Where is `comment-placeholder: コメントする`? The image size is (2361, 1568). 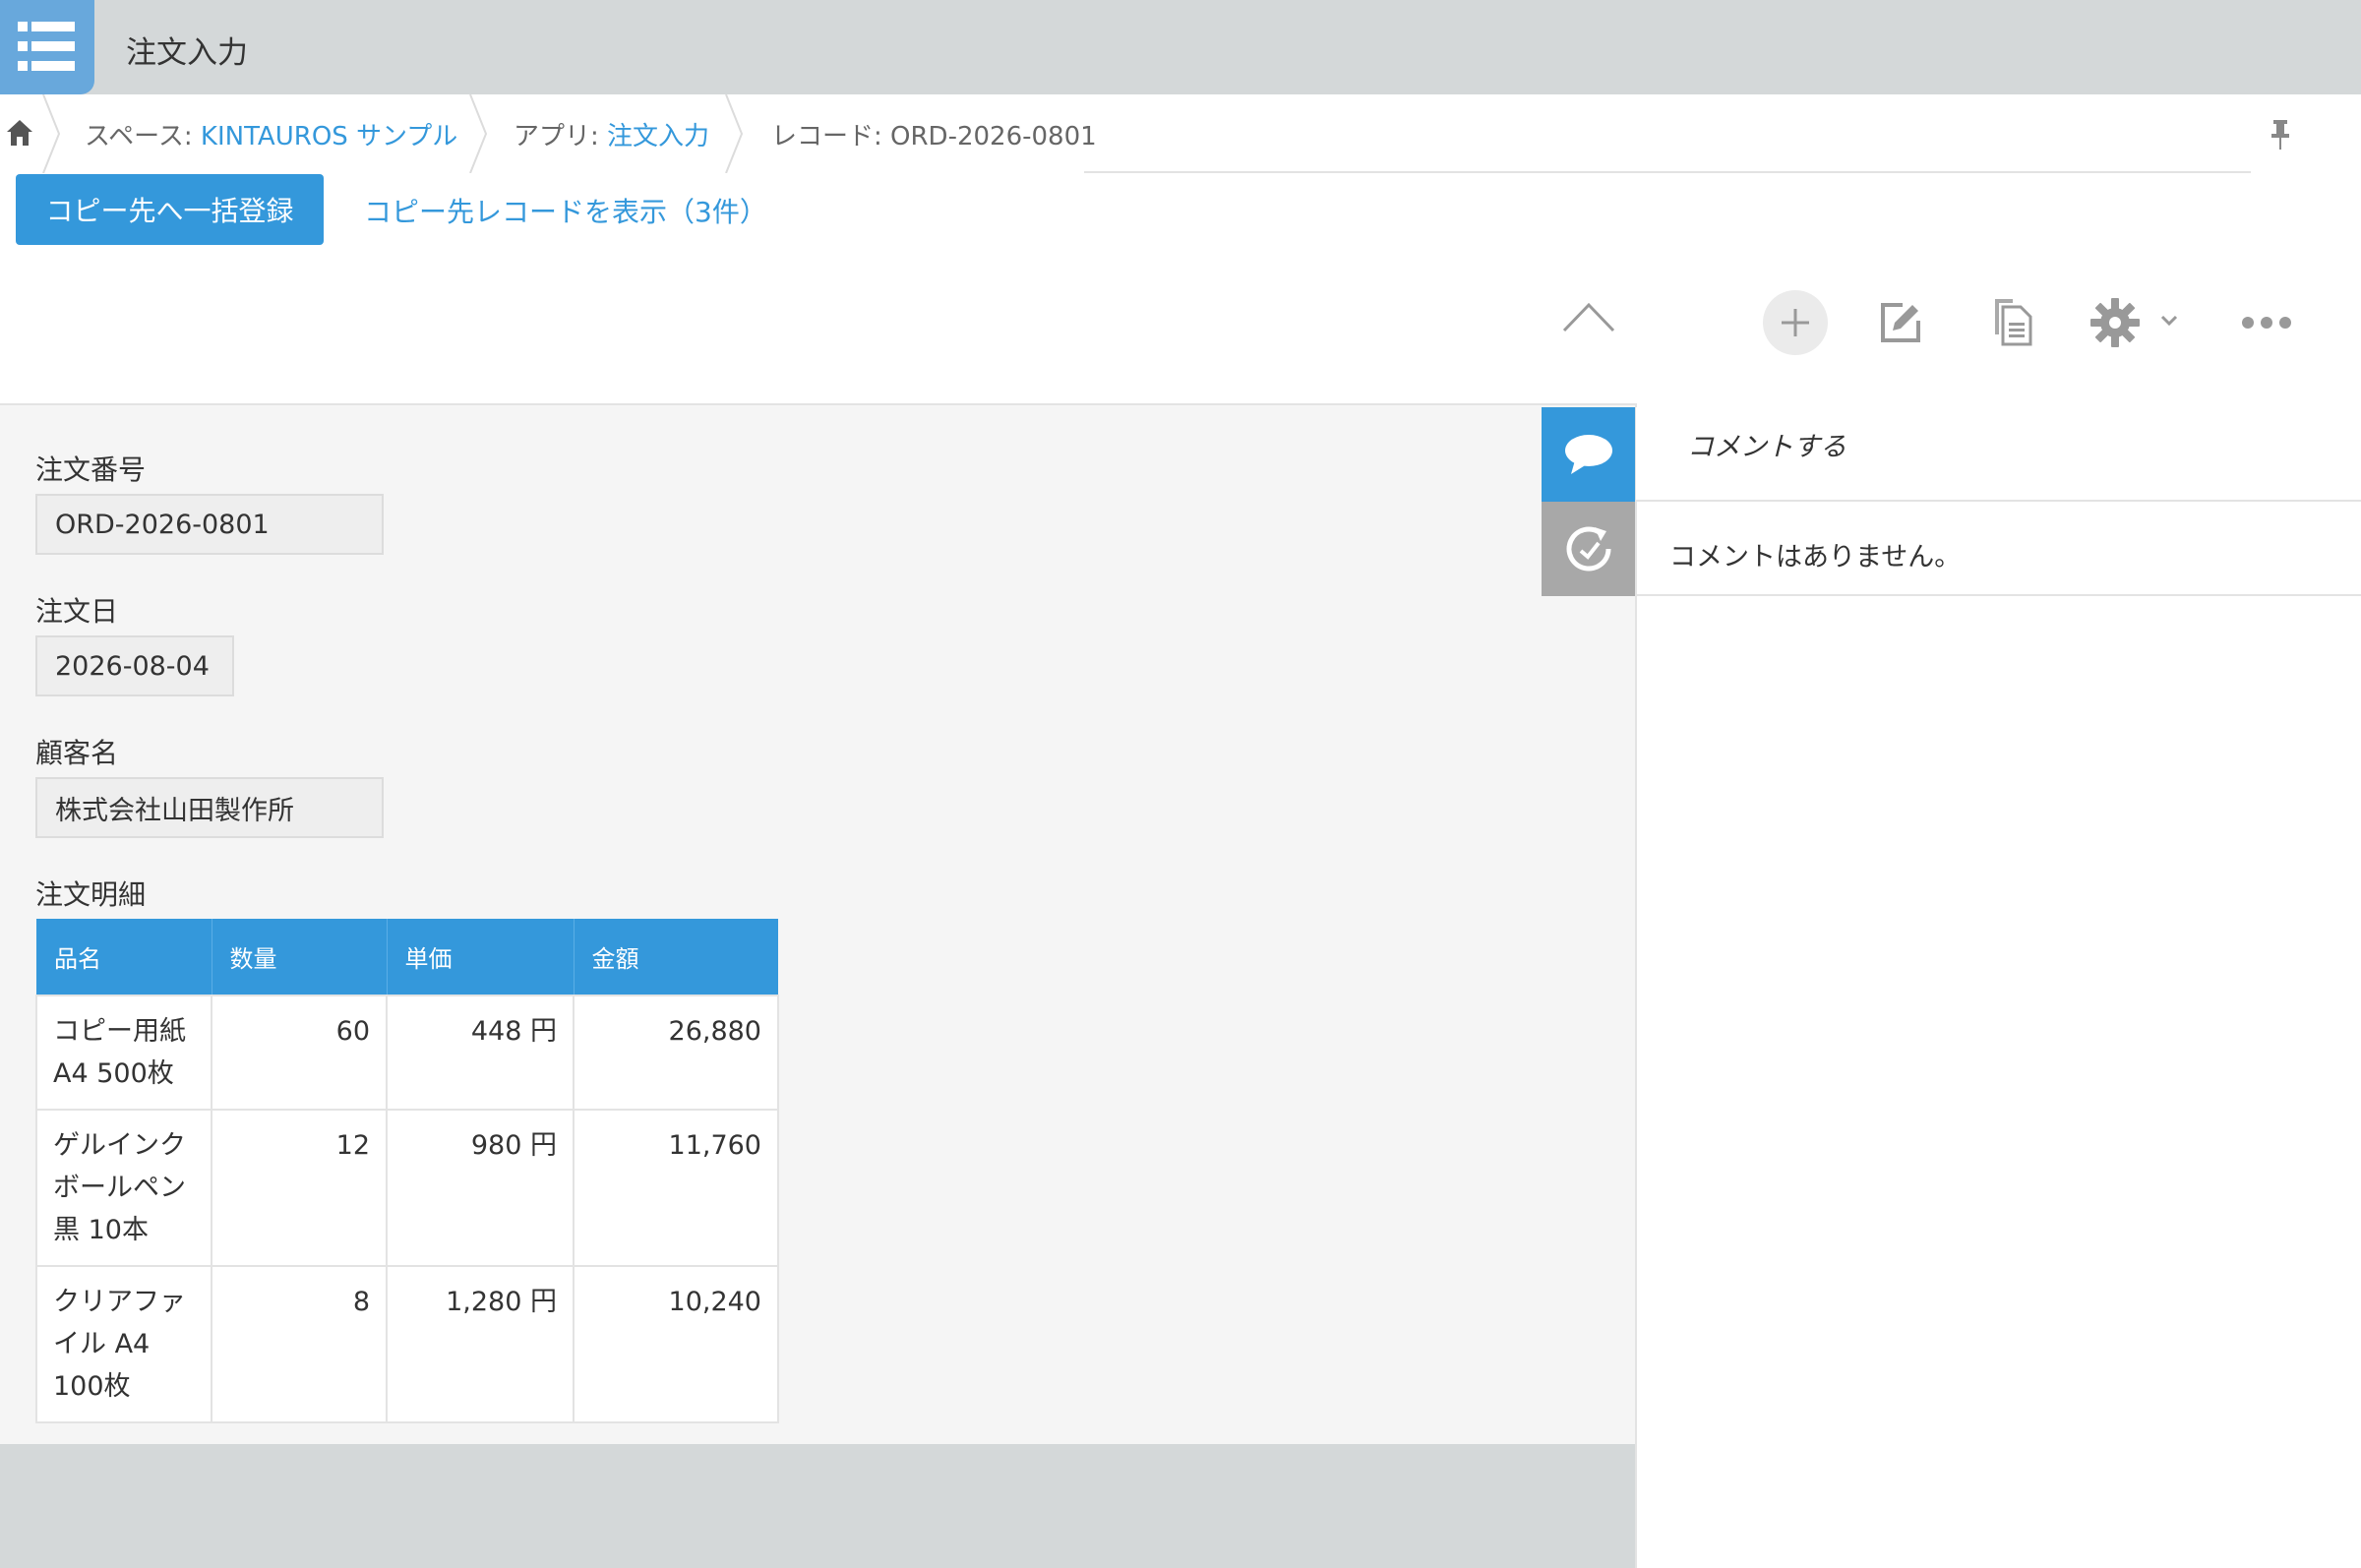
comment-placeholder: コメントする is located at coordinates (1766, 447).